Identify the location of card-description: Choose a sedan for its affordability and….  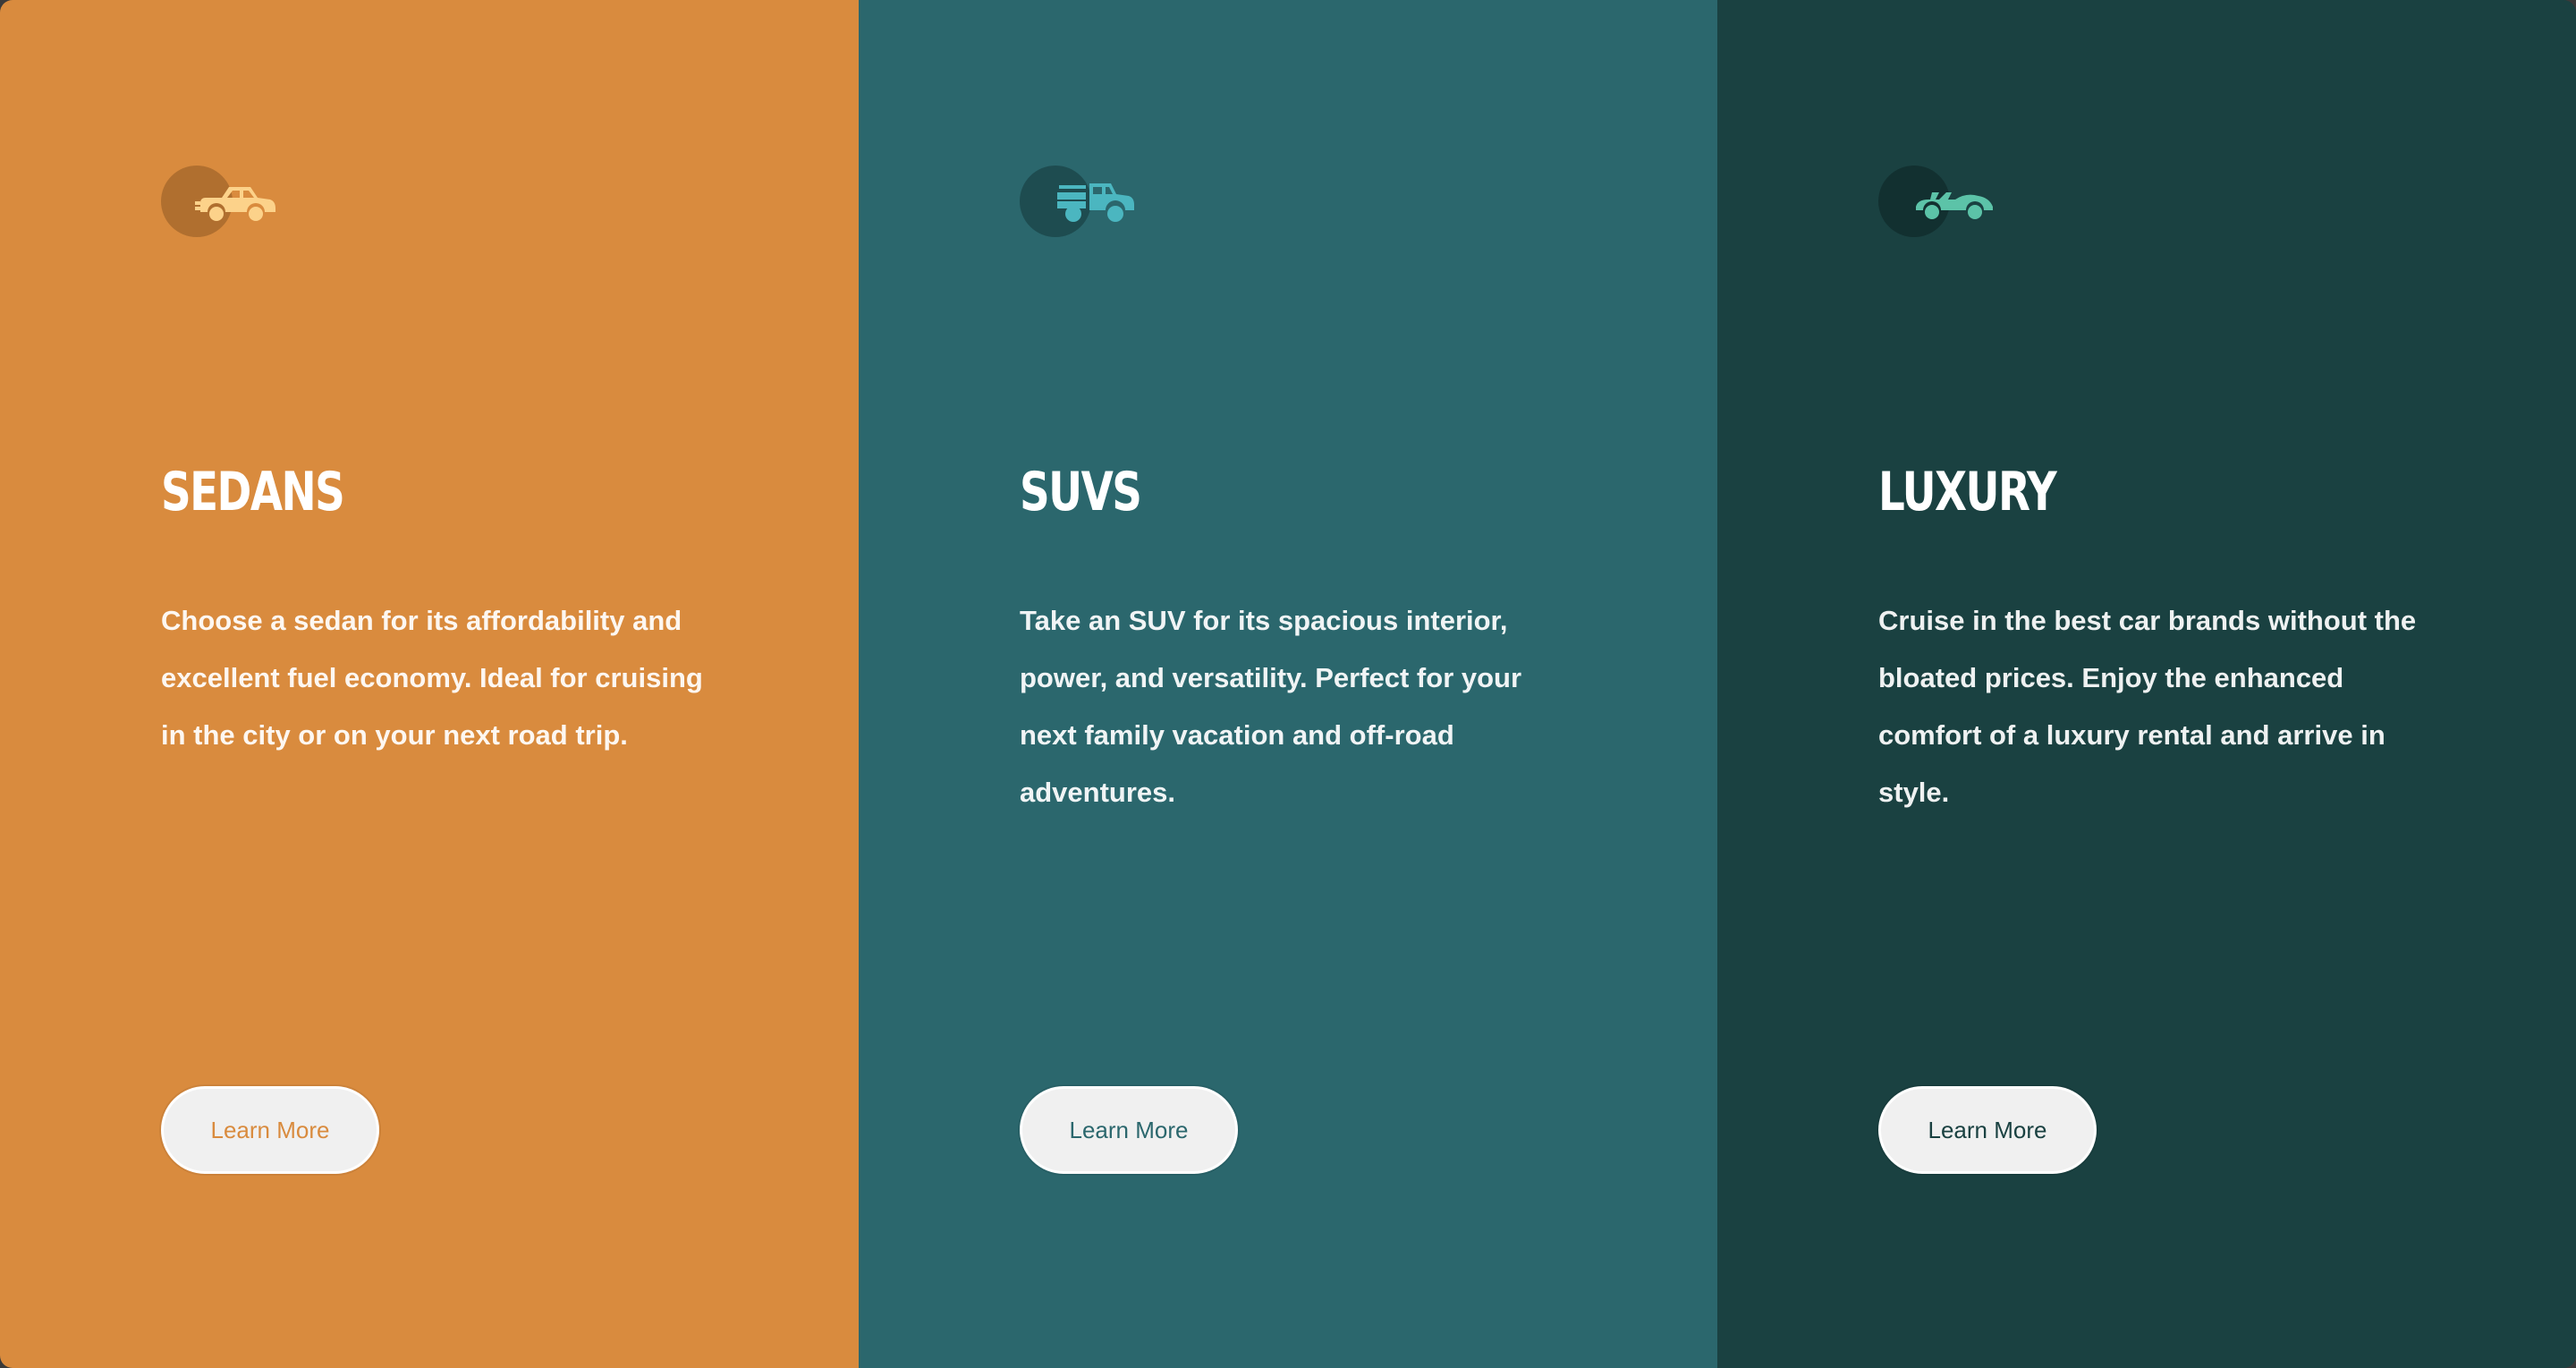
(432, 678).